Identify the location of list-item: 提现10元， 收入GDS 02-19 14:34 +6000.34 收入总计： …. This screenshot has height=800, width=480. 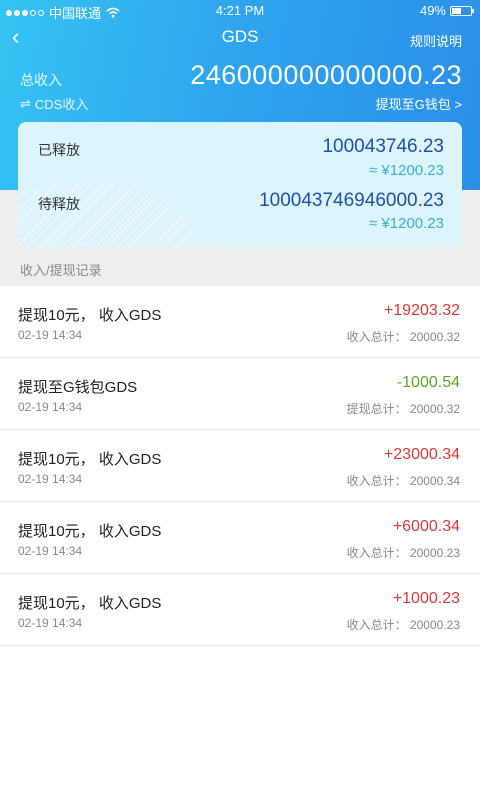
(240, 538).